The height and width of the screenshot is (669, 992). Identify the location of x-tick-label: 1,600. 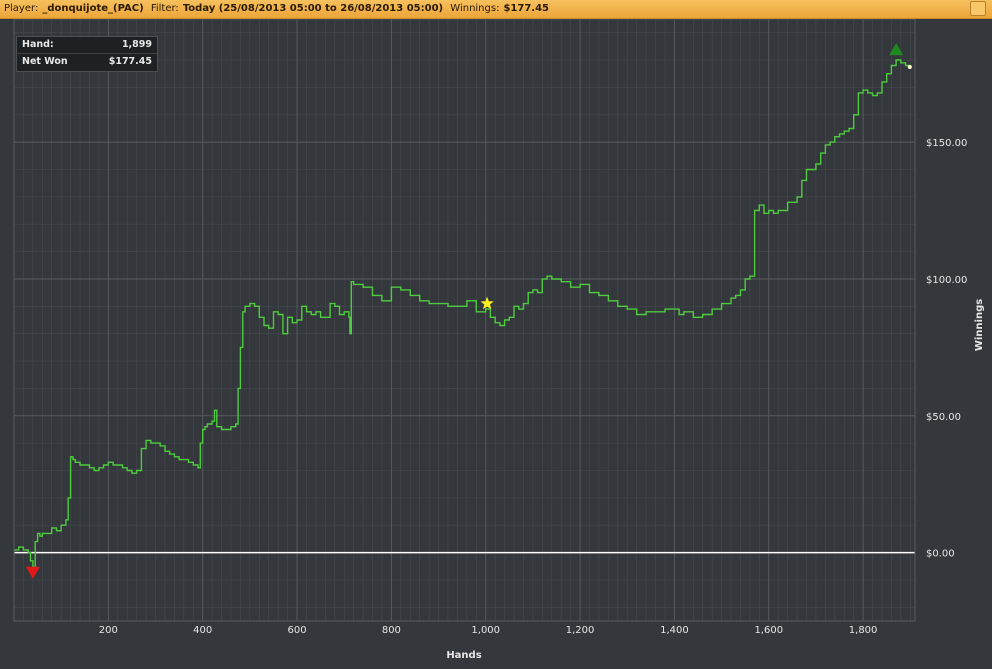
(768, 630).